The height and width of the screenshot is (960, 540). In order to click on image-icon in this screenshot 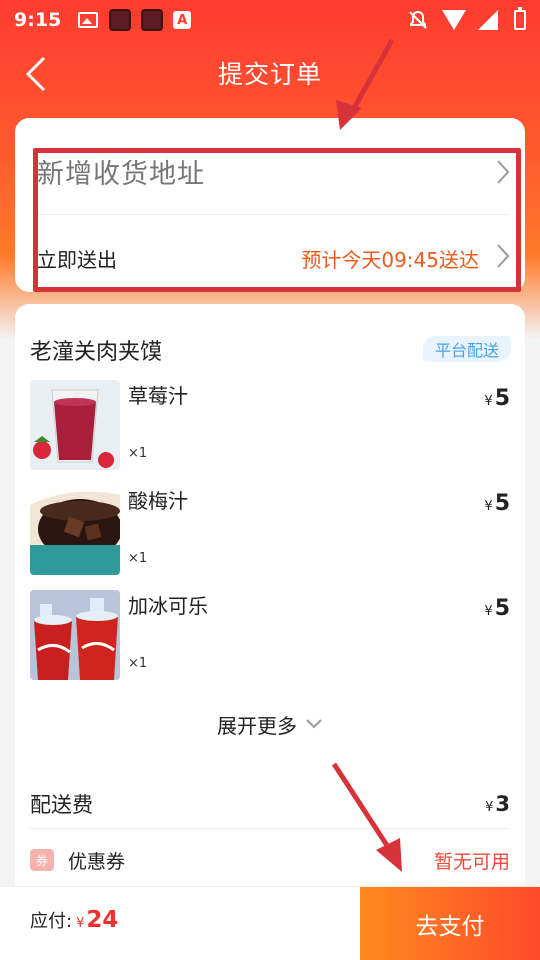, I will do `click(88, 20)`.